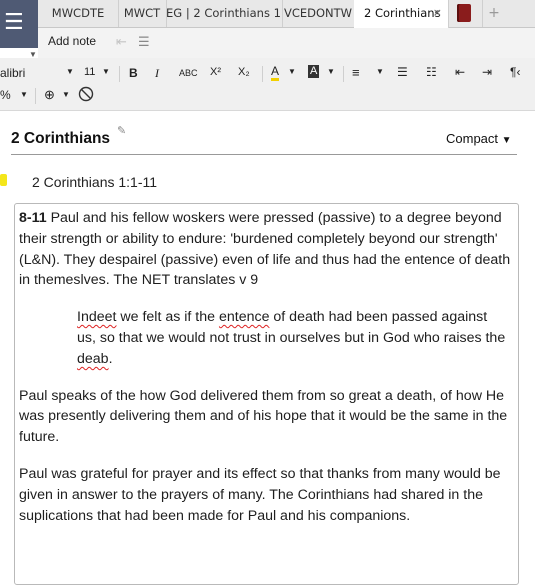 This screenshot has height=585, width=535. I want to click on increase-indent-icon: ⇥, so click(487, 72).